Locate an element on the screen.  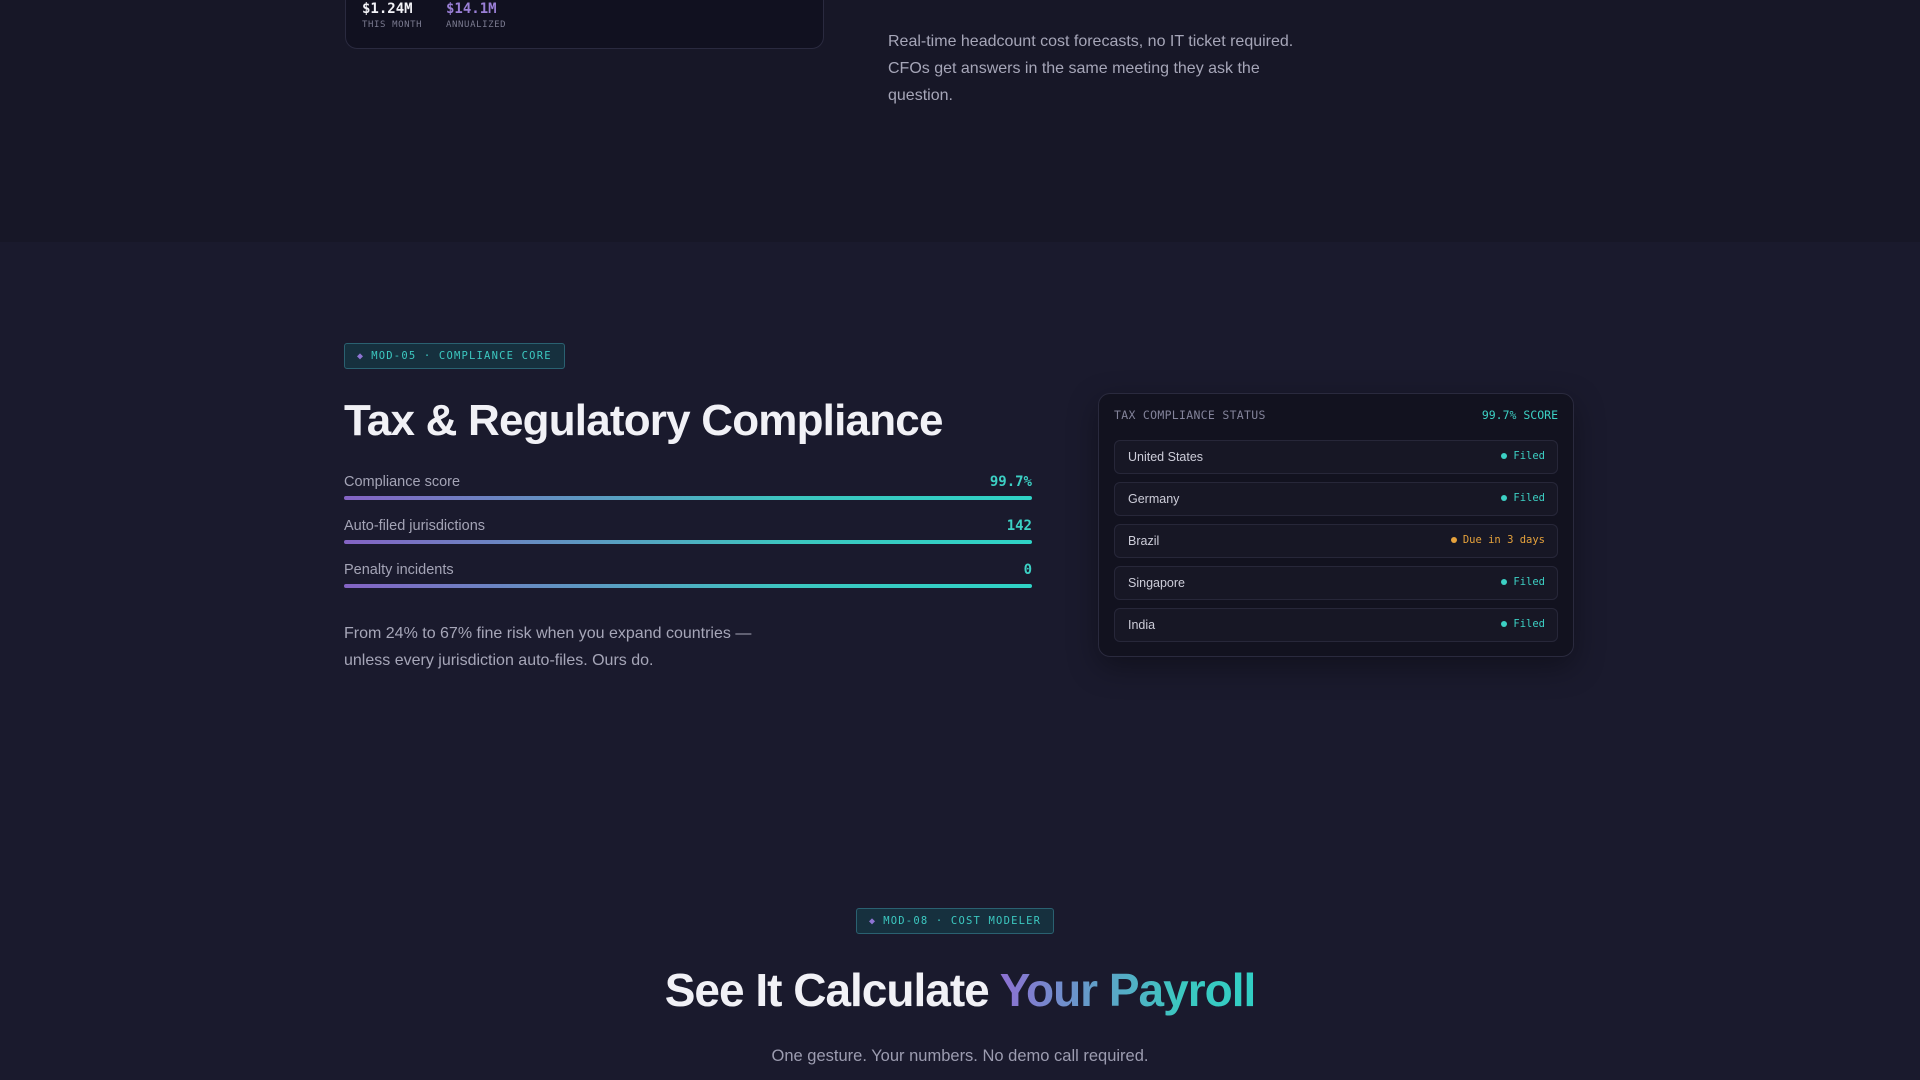
module-tag-cost-modeler: ◆ MOD-08 · COST MODELER is located at coordinates (955, 921).